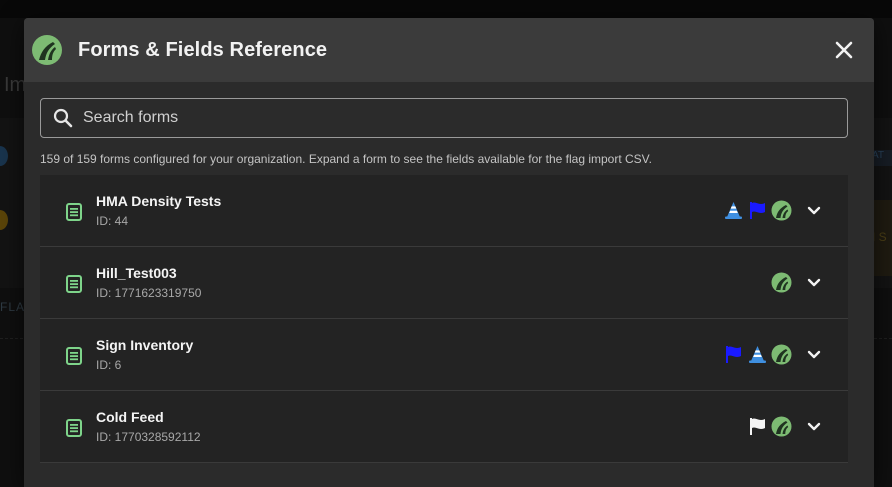  I want to click on form-list-item: HMA Density Tests ID: 44, so click(444, 211).